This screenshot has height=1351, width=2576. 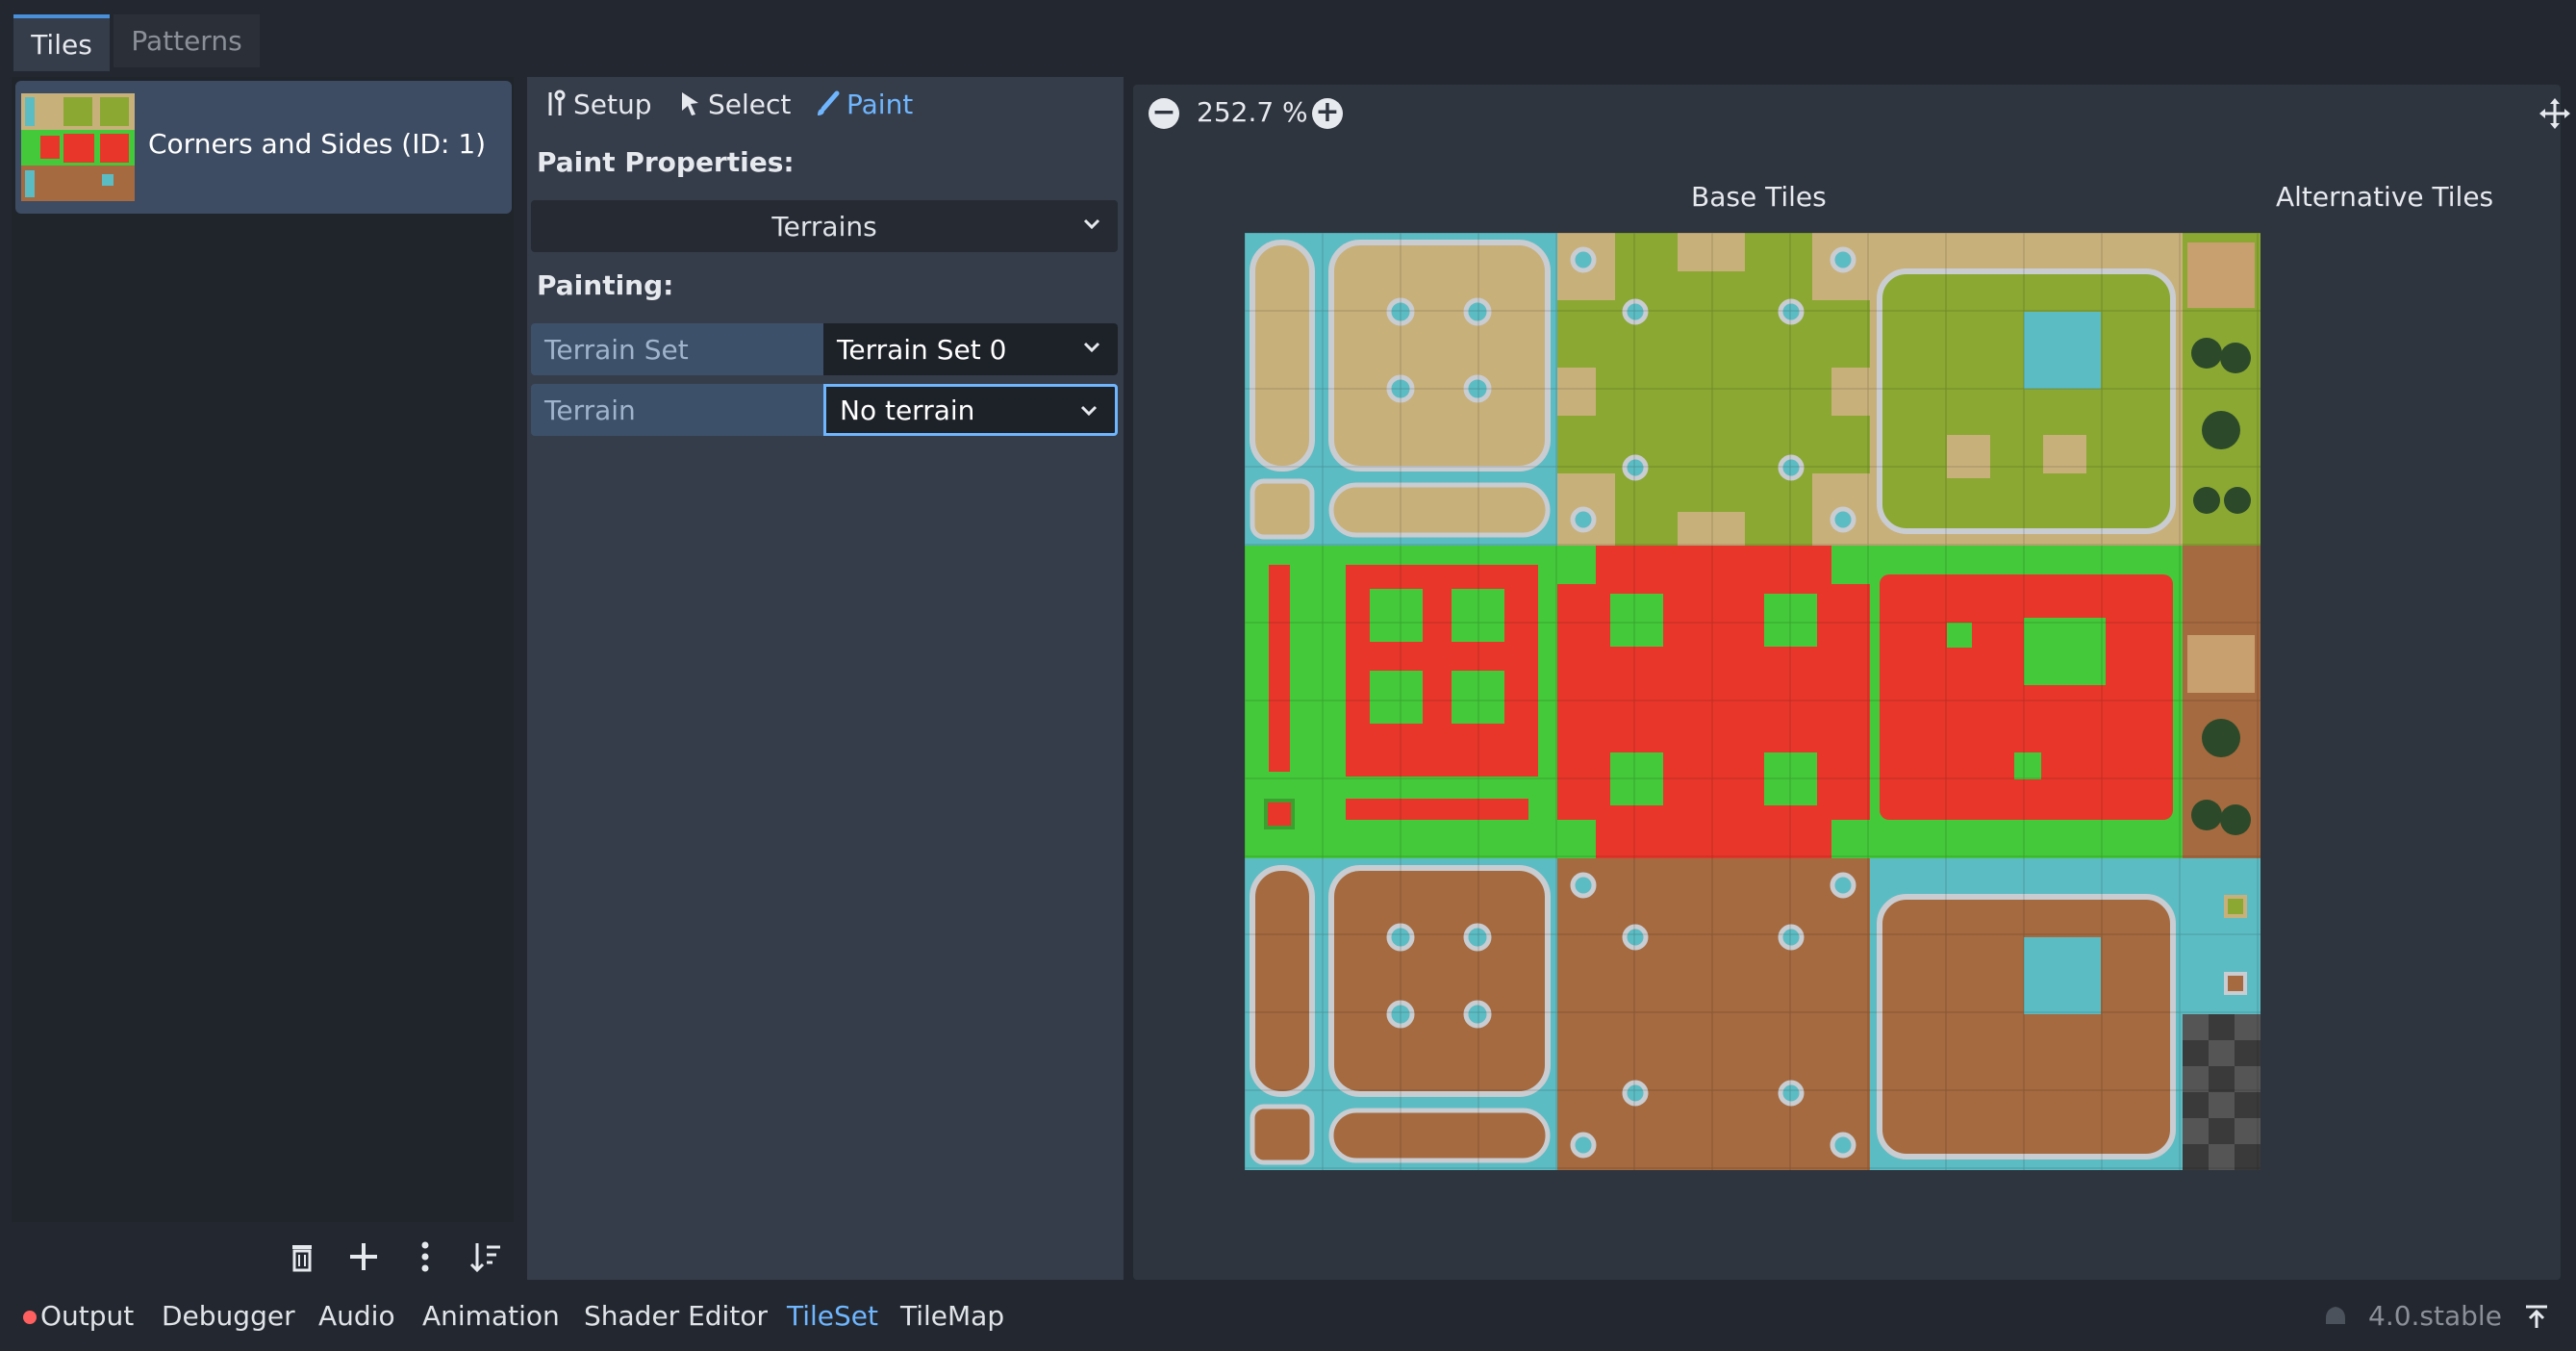 I want to click on atlas-thumbnail, so click(x=78, y=147).